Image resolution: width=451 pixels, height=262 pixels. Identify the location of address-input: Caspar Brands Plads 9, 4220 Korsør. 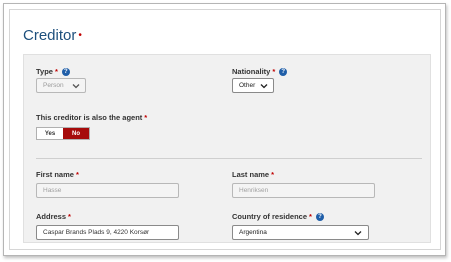
(107, 232).